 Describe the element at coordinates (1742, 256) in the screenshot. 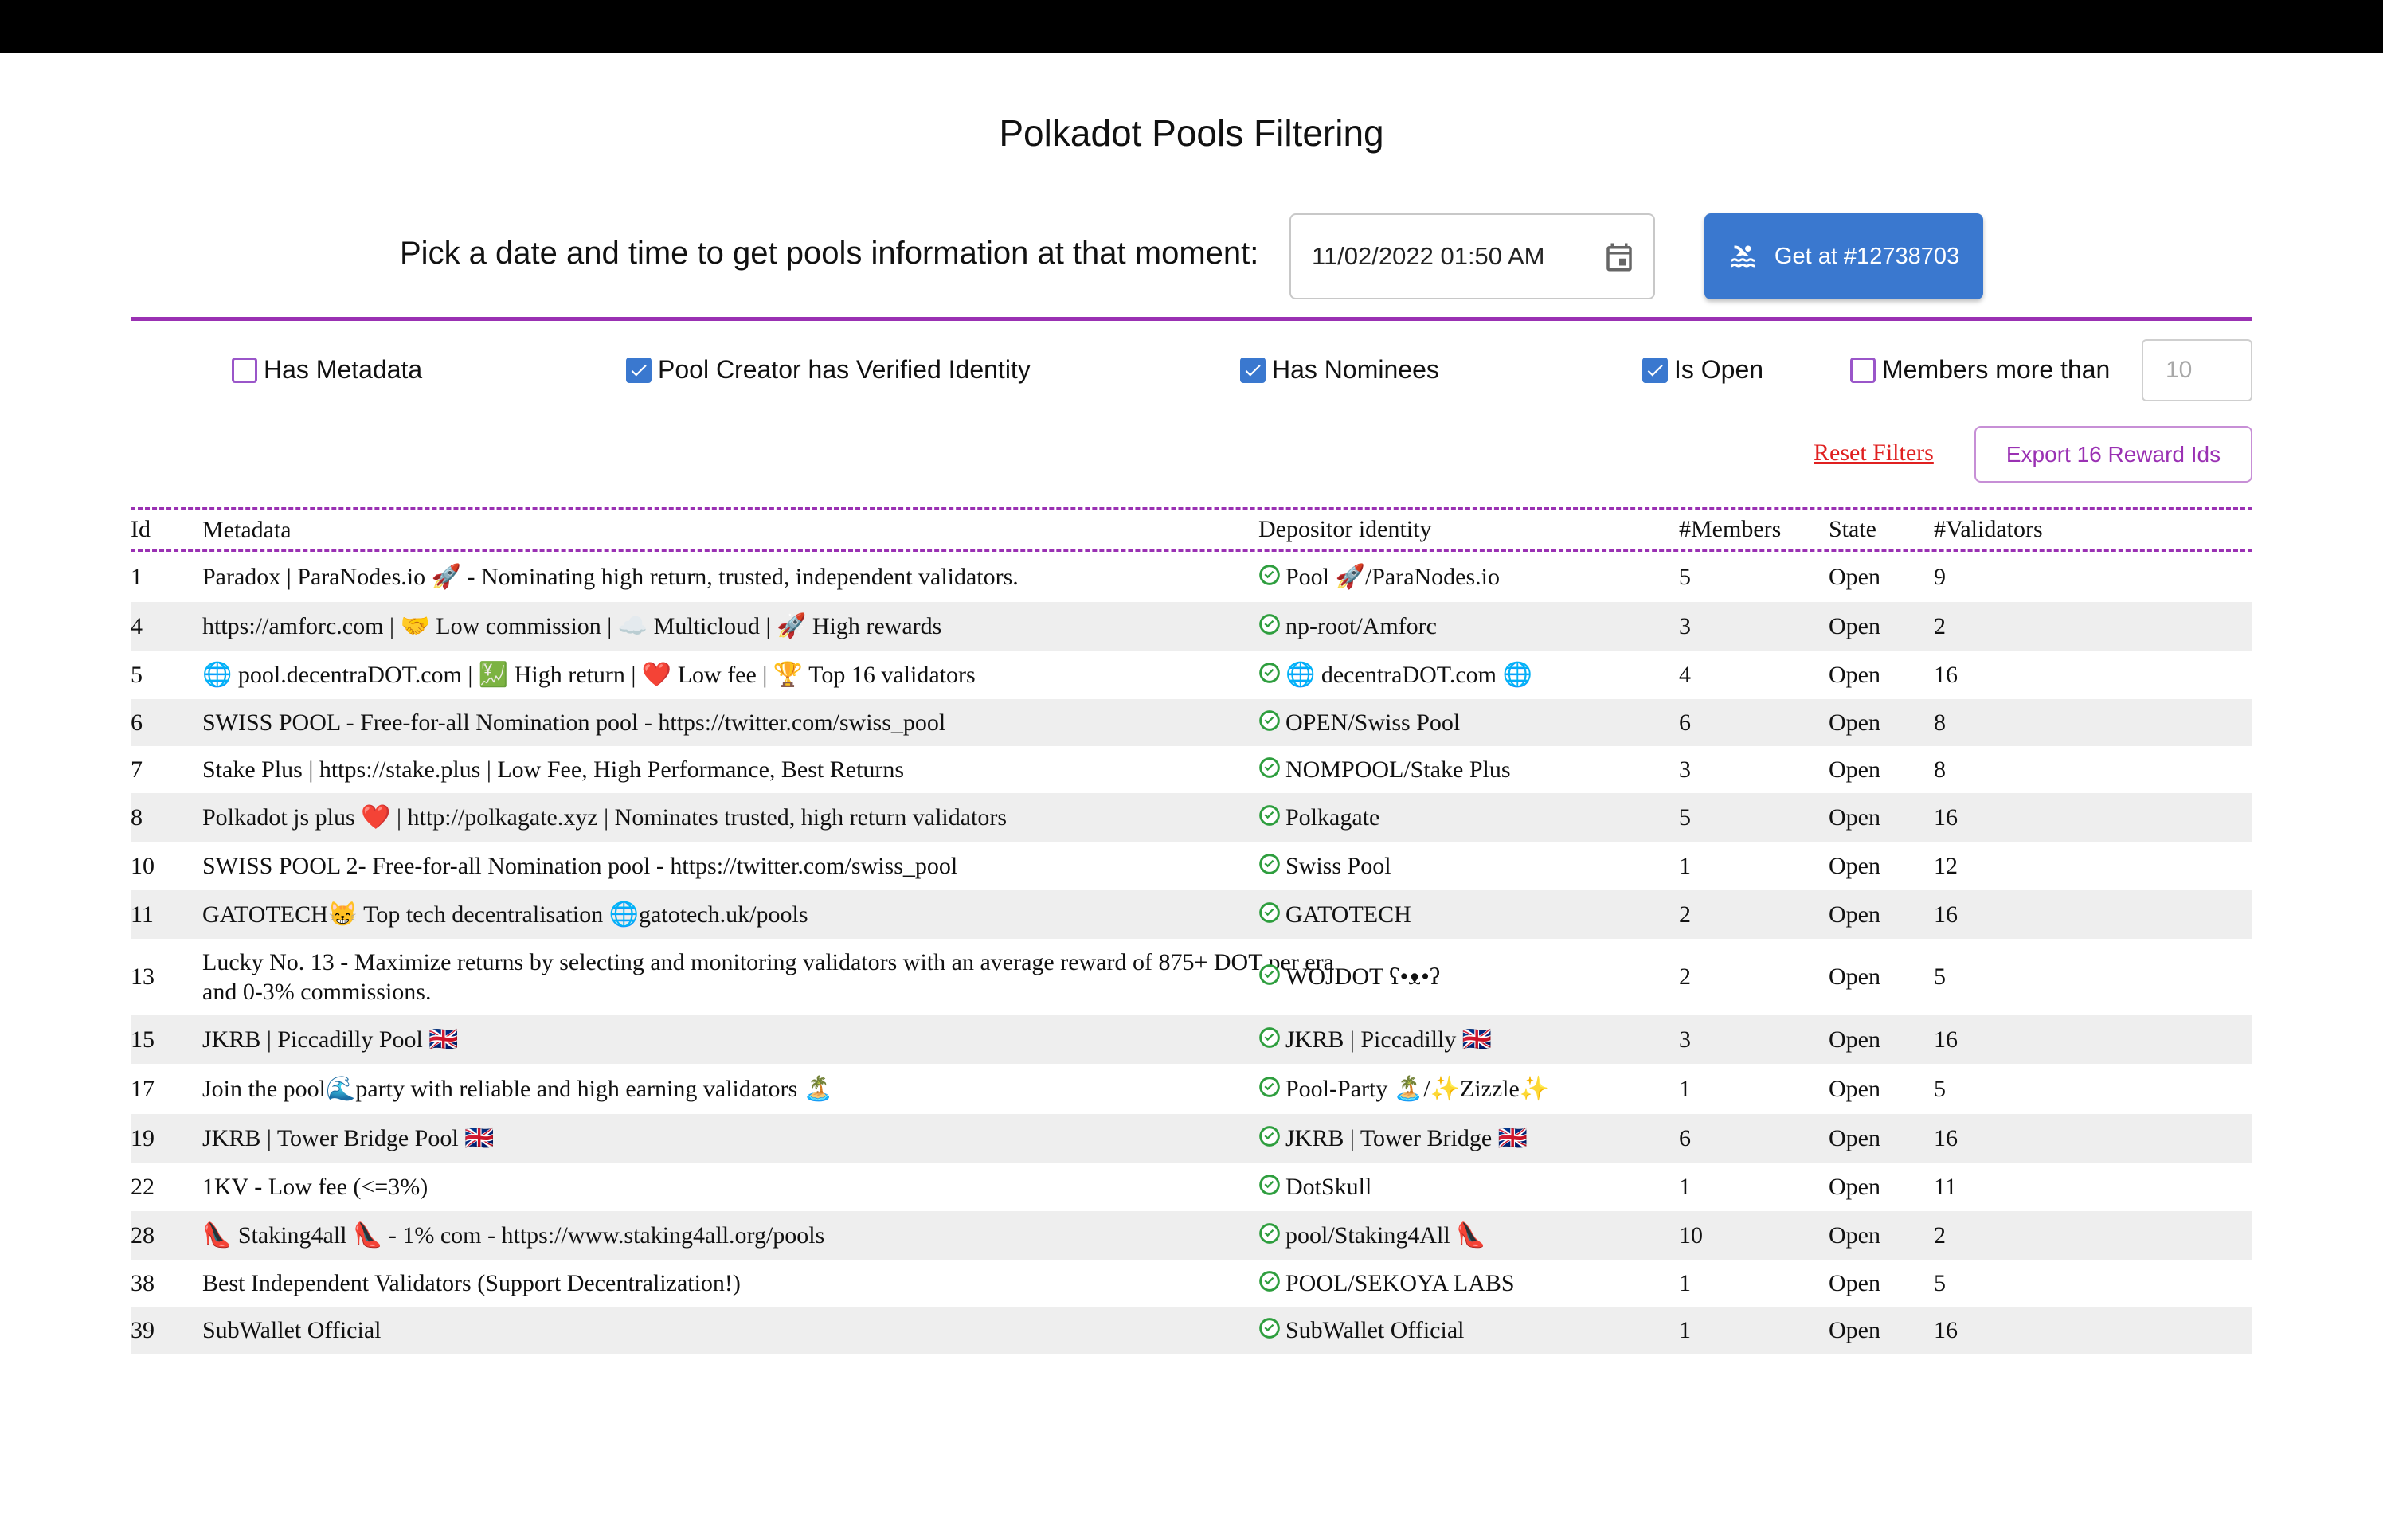

I see `pool-swim-icon` at that location.